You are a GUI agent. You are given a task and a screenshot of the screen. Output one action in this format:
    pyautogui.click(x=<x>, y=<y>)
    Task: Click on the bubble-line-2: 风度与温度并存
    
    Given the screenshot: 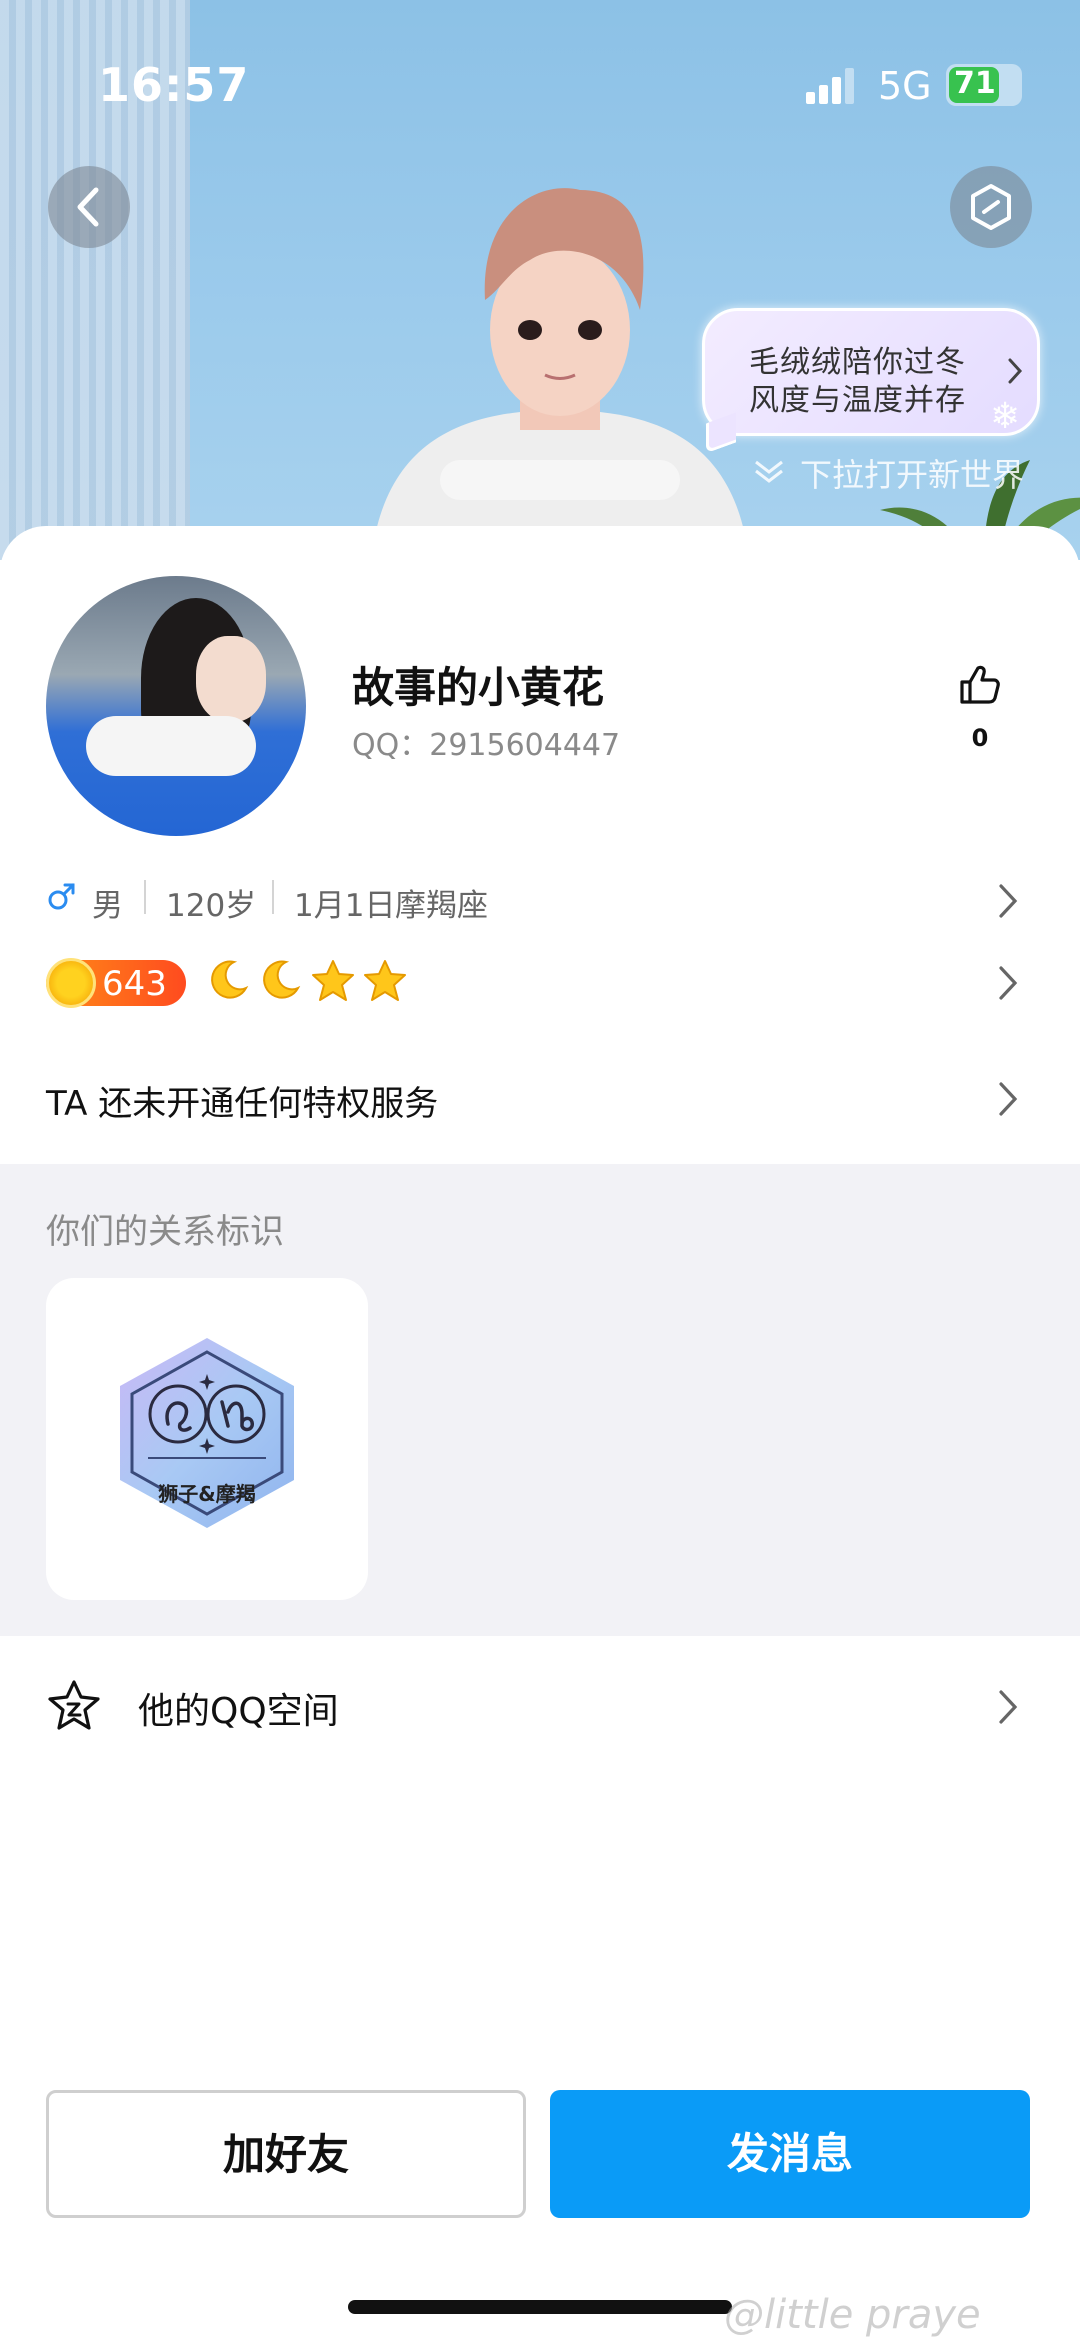 What is the action you would take?
    pyautogui.click(x=857, y=400)
    